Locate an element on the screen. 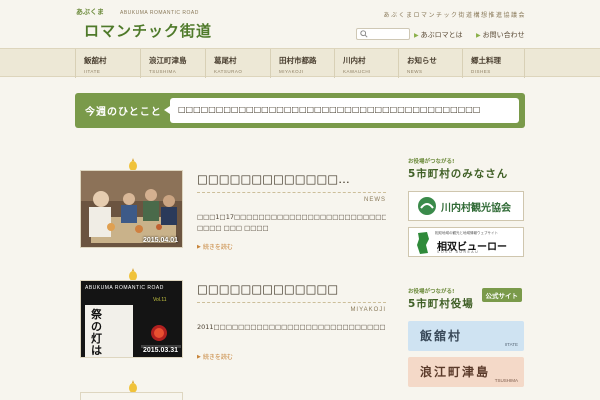 The width and height of the screenshot is (600, 400). post-date: 2015.04.01 is located at coordinates (160, 240).